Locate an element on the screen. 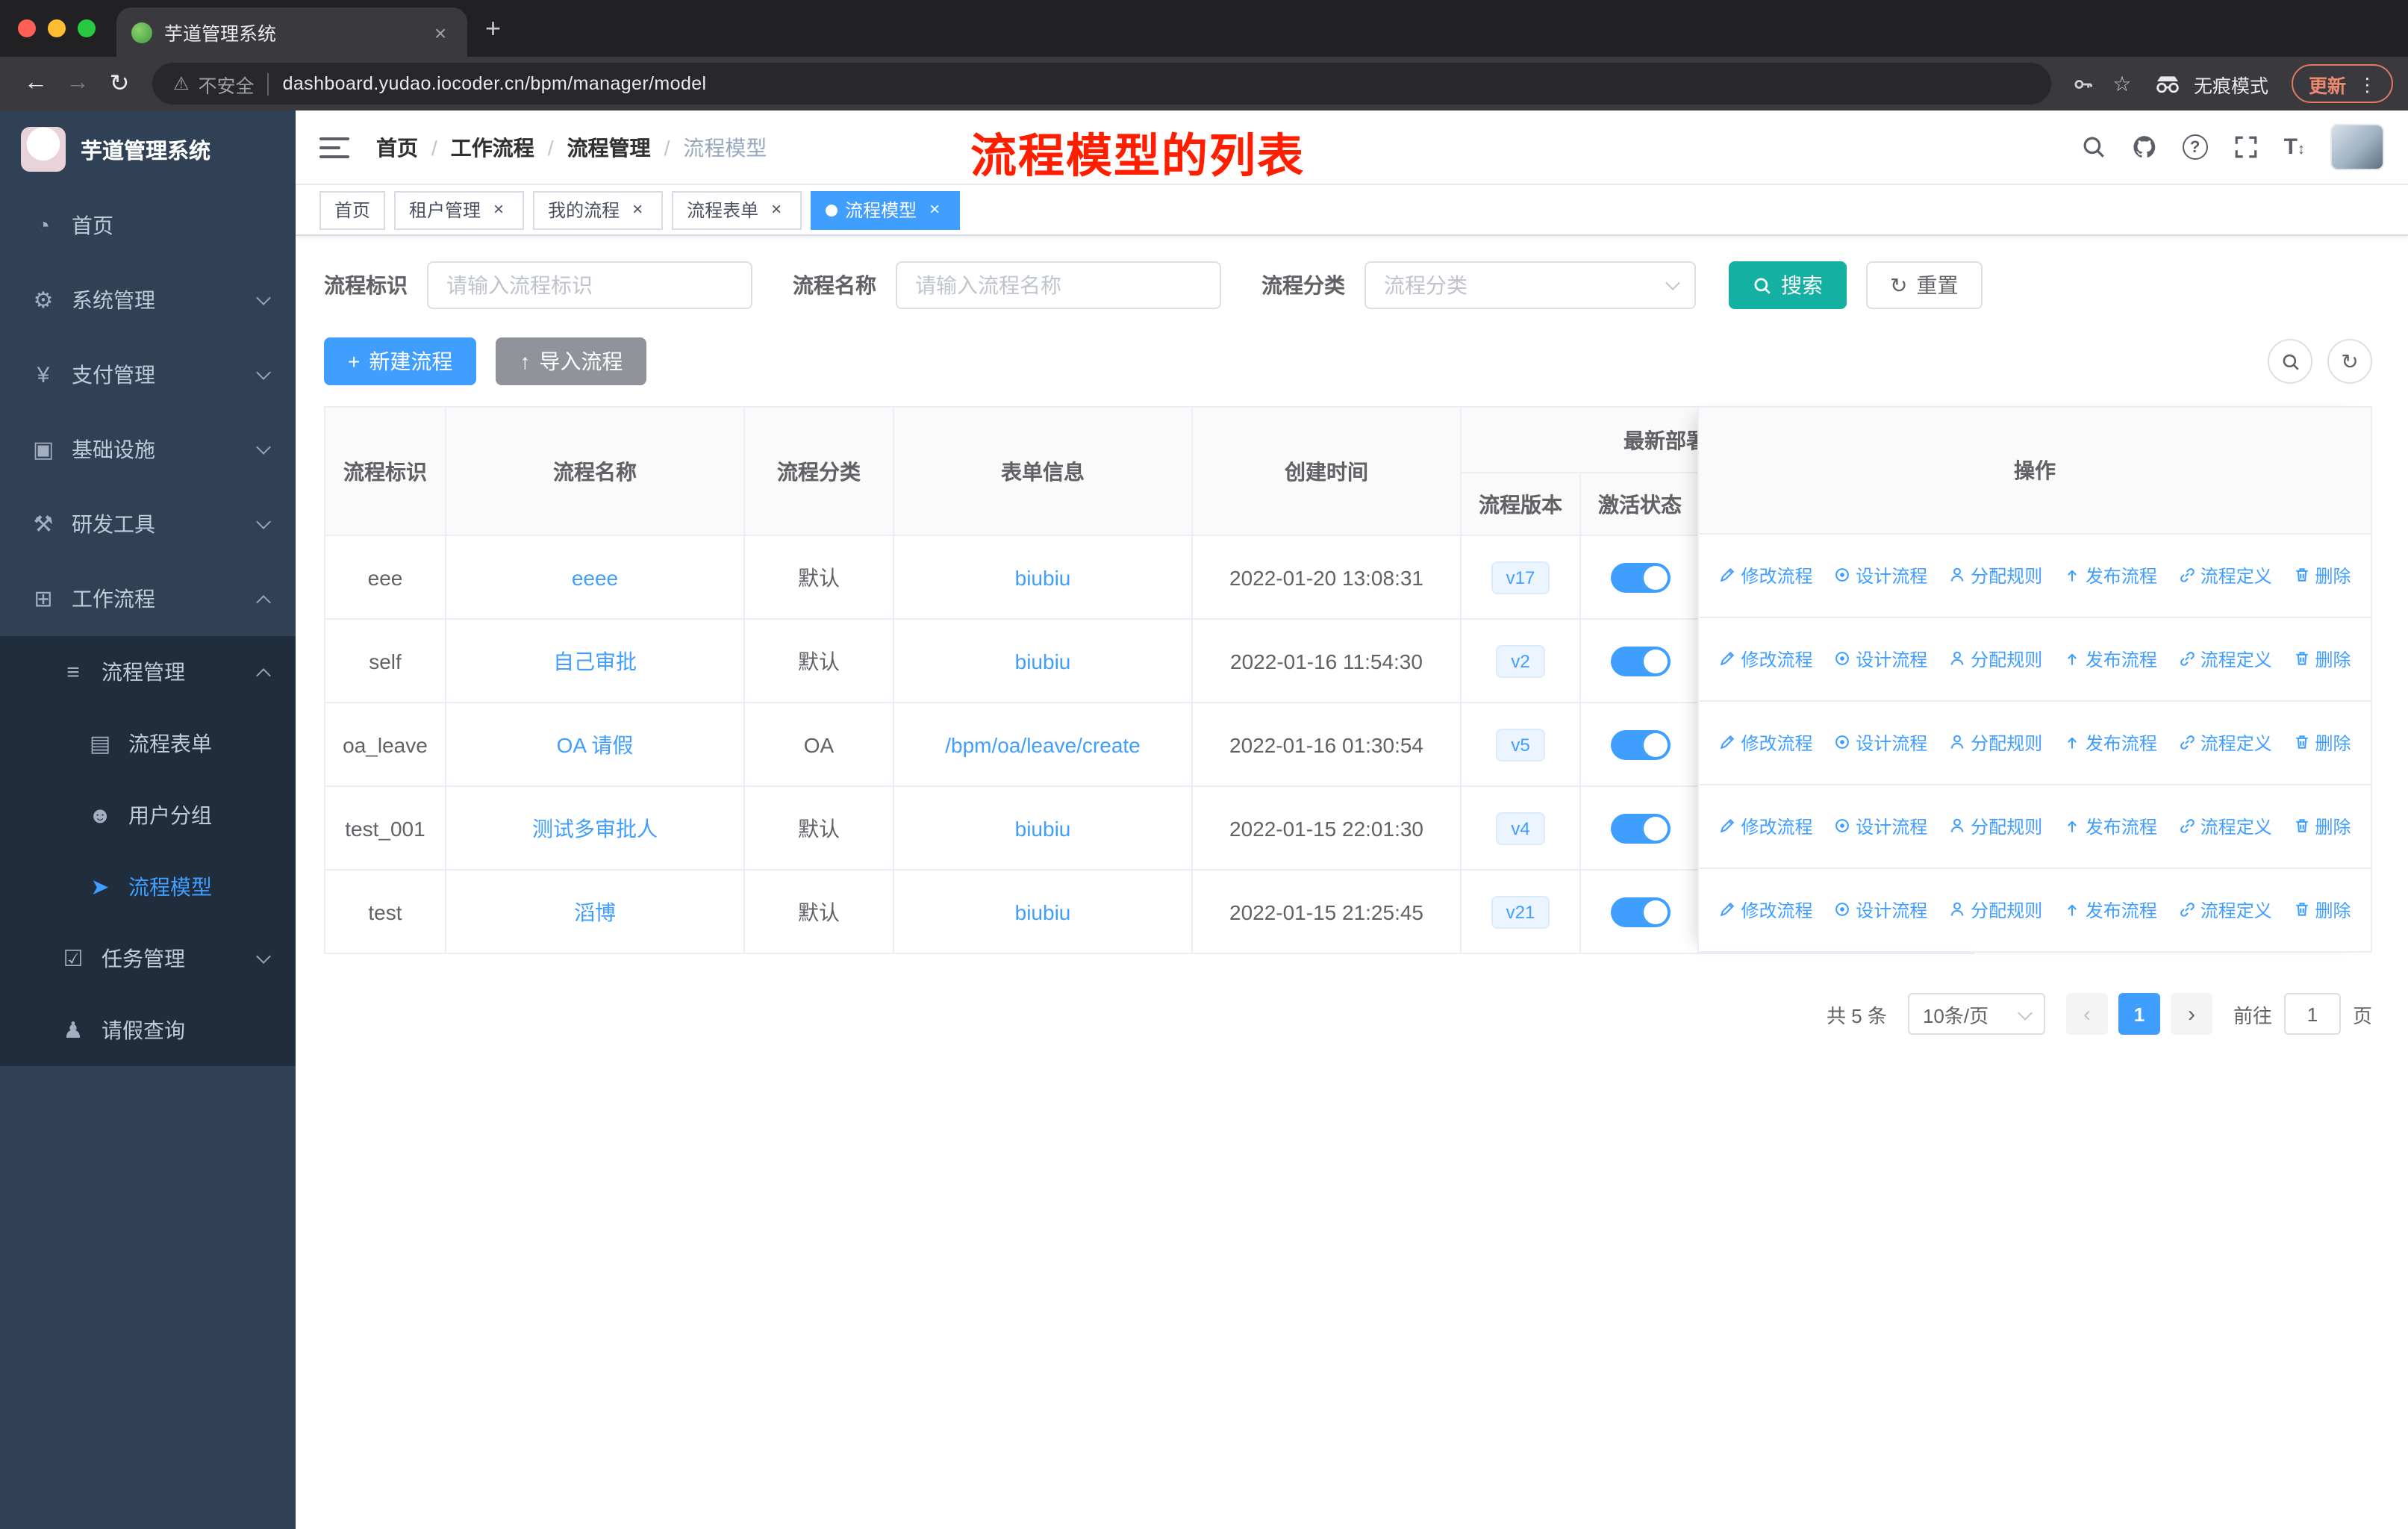  reset-button: ↻ 重置 is located at coordinates (1924, 285).